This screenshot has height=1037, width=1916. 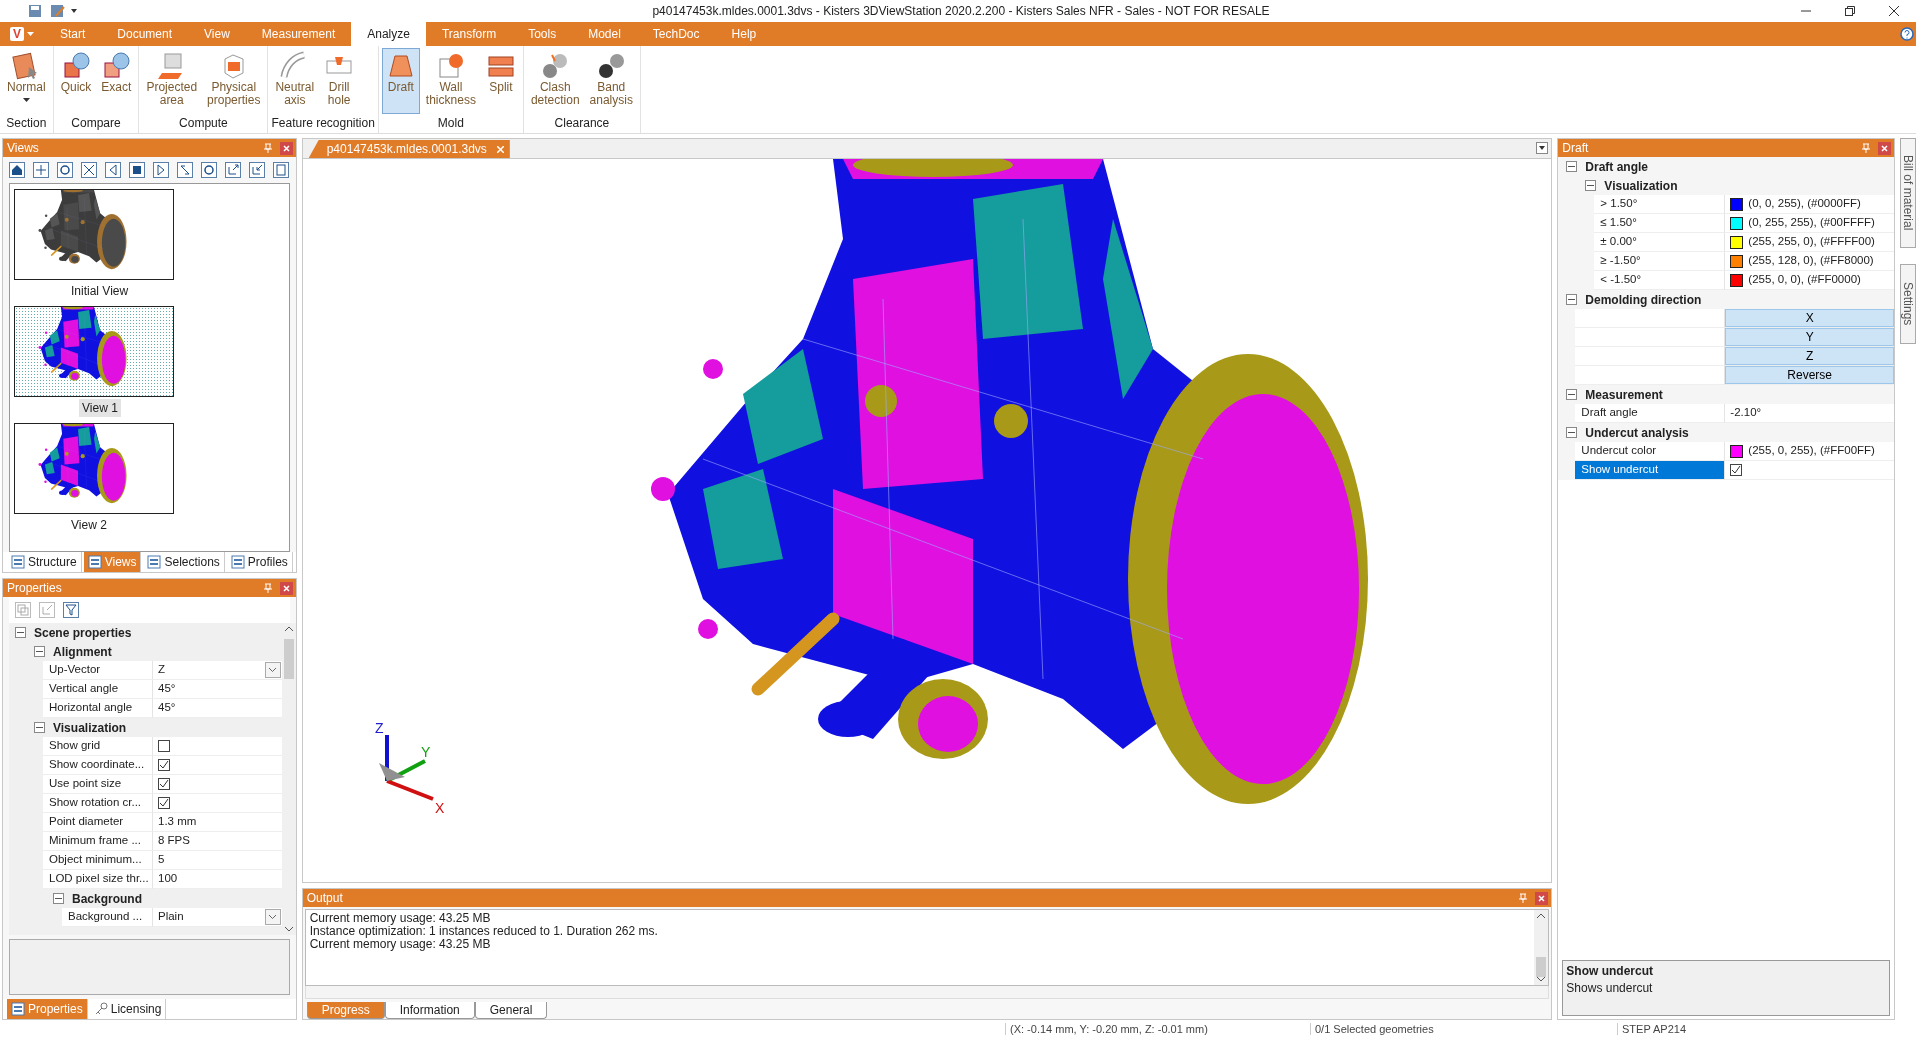 I want to click on direction-button: X, so click(x=1809, y=318).